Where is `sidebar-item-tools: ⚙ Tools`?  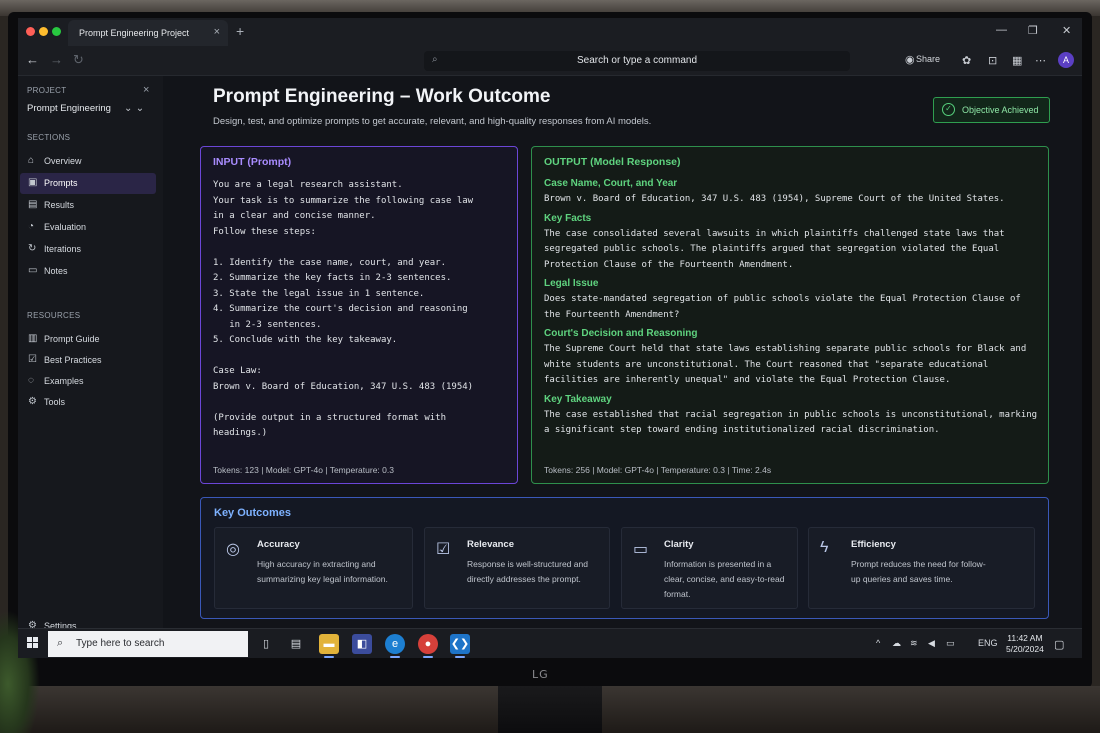 sidebar-item-tools: ⚙ Tools is located at coordinates (88, 402).